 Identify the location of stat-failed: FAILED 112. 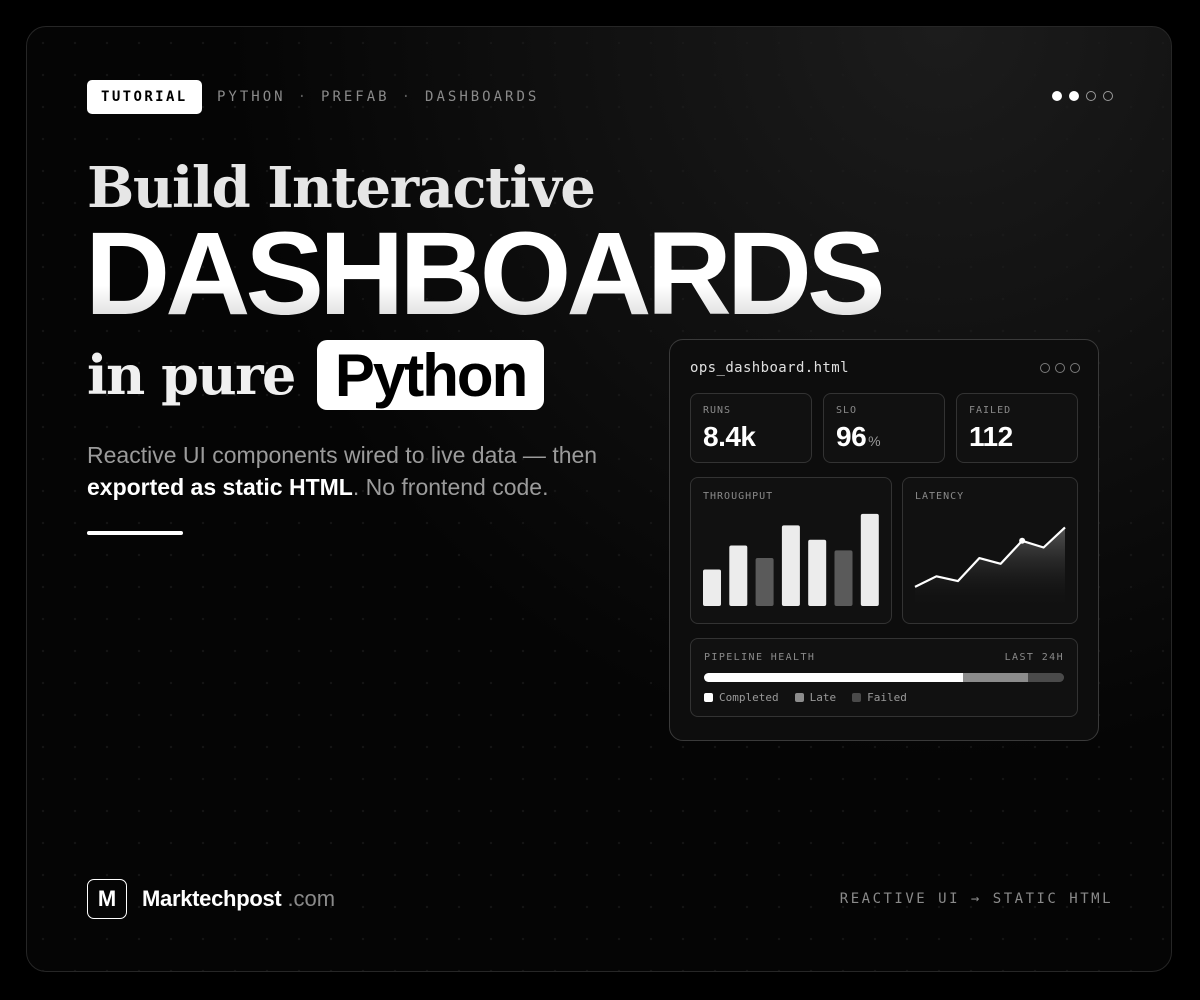
(1017, 428).